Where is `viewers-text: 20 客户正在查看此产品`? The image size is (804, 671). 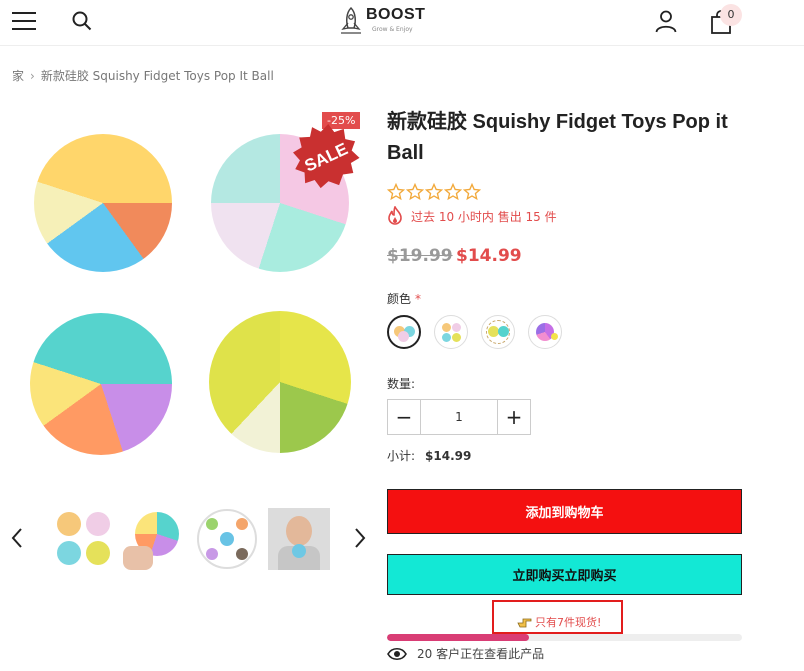 viewers-text: 20 客户正在查看此产品 is located at coordinates (481, 654).